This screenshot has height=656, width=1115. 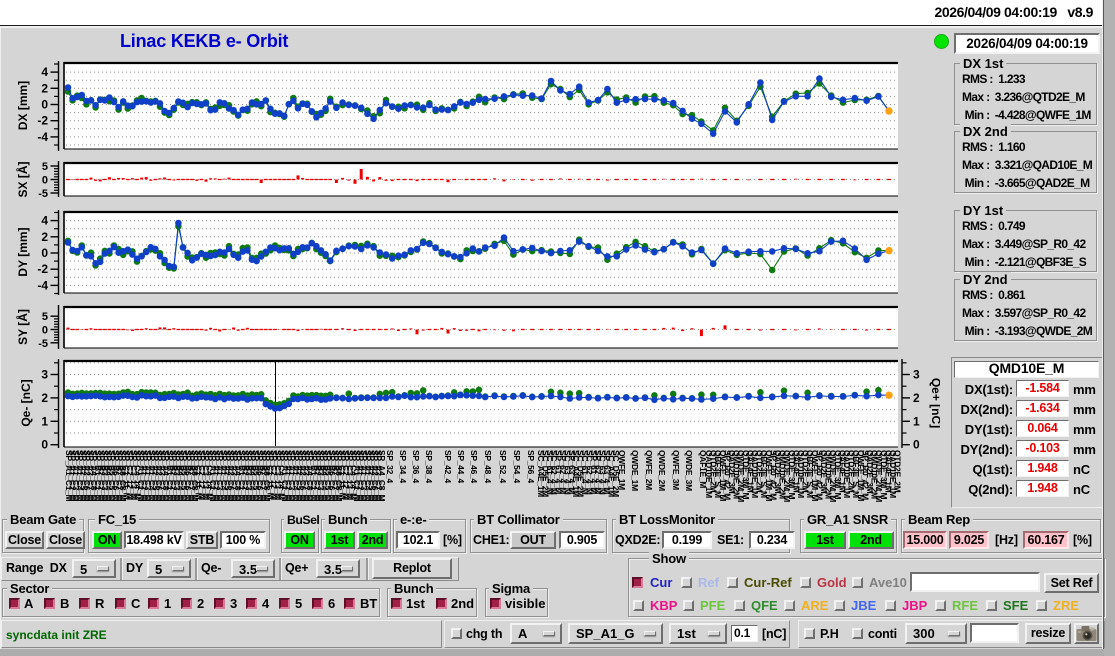 What do you see at coordinates (448, 466) in the screenshot?
I see `svg-text: SP_42_4` at bounding box center [448, 466].